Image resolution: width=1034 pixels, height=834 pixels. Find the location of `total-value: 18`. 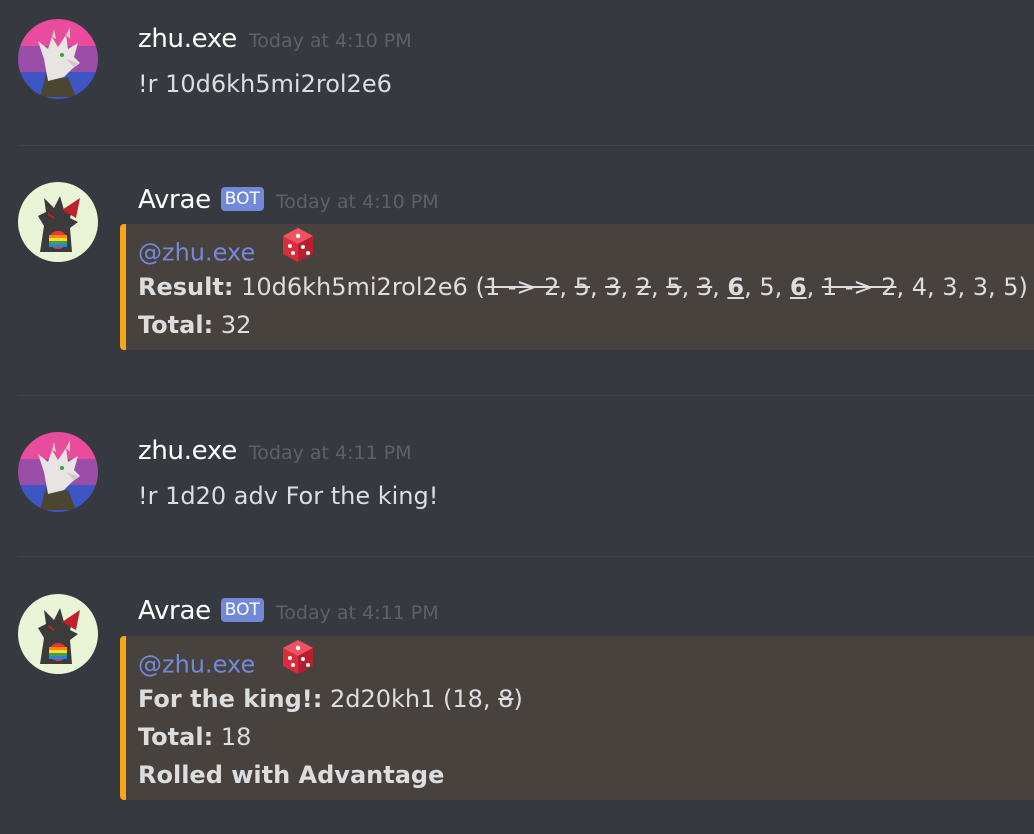

total-value: 18 is located at coordinates (236, 737).